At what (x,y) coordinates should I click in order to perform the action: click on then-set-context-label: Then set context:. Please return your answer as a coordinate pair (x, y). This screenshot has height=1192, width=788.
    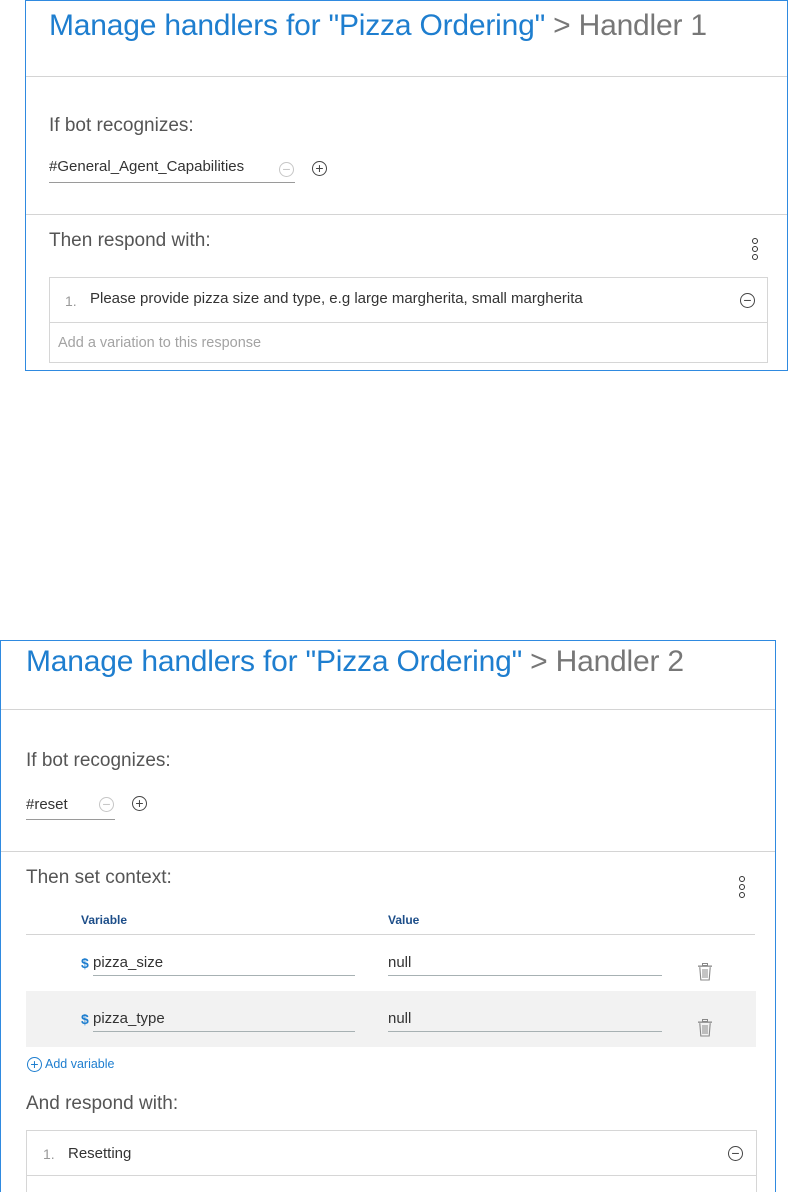
    Looking at the image, I should click on (99, 877).